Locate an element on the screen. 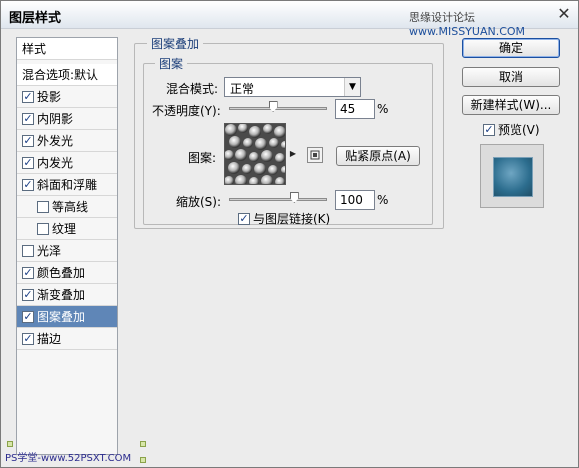 This screenshot has width=579, height=468. scale-input: 100 is located at coordinates (355, 200).